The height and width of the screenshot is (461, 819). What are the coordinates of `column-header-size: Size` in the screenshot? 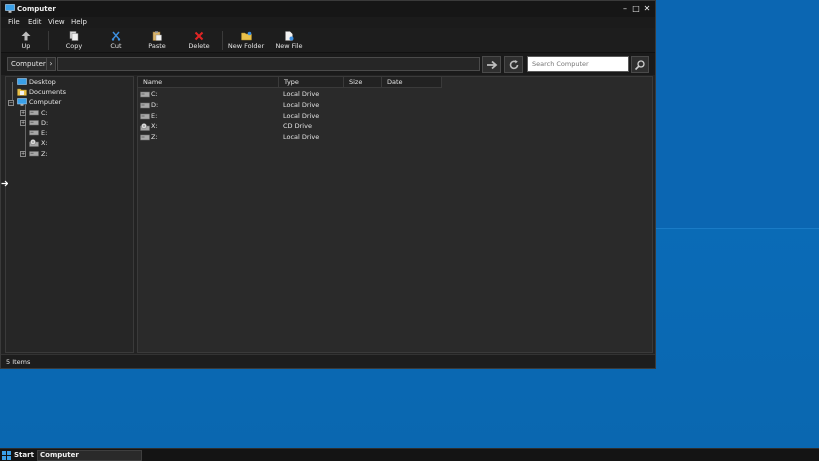 It's located at (363, 82).